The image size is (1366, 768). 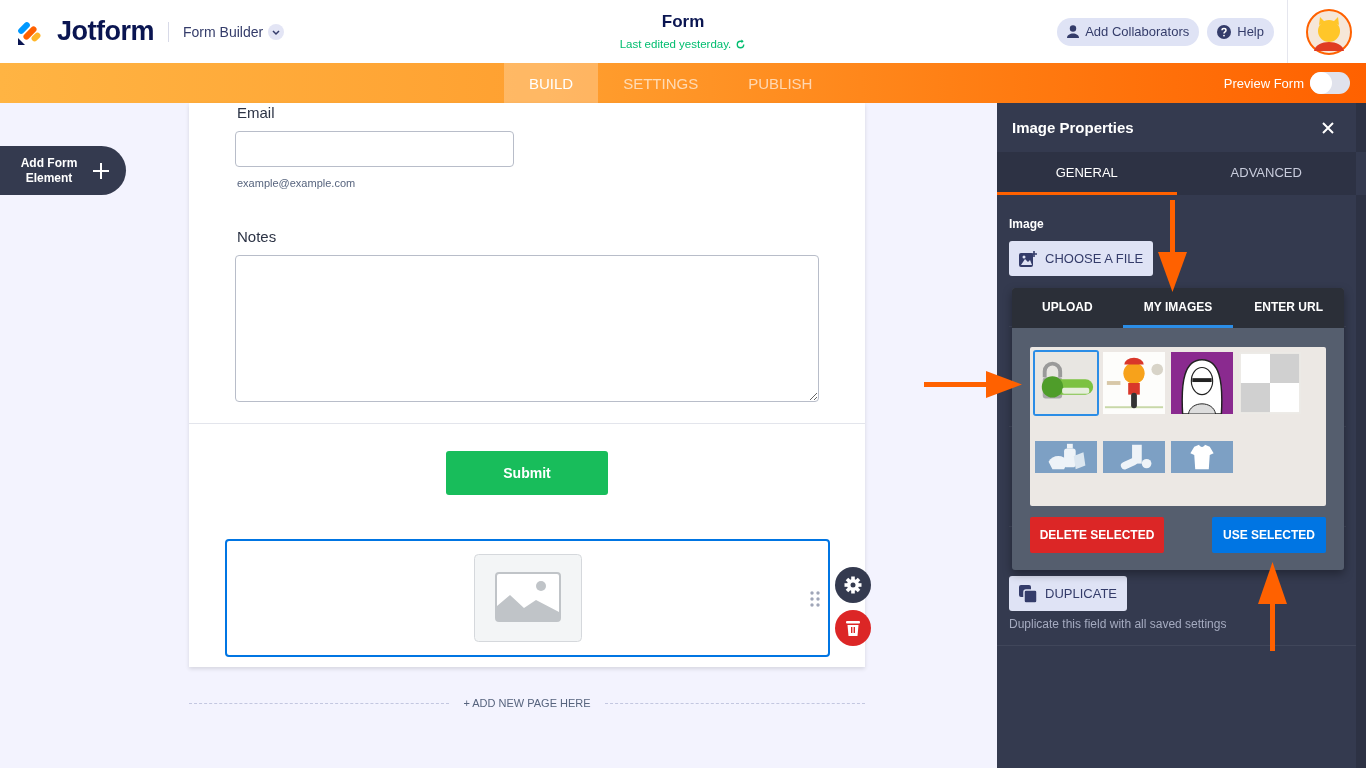 I want to click on choose-file-button: CHOOSE A FILE, so click(x=1081, y=258).